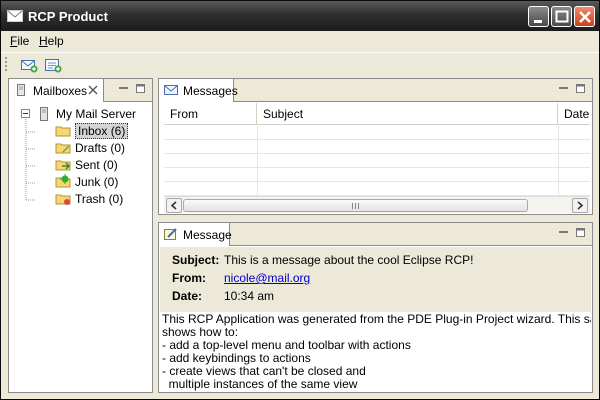 The height and width of the screenshot is (400, 600). I want to click on tree-item-label: Inbox (6), so click(102, 131).